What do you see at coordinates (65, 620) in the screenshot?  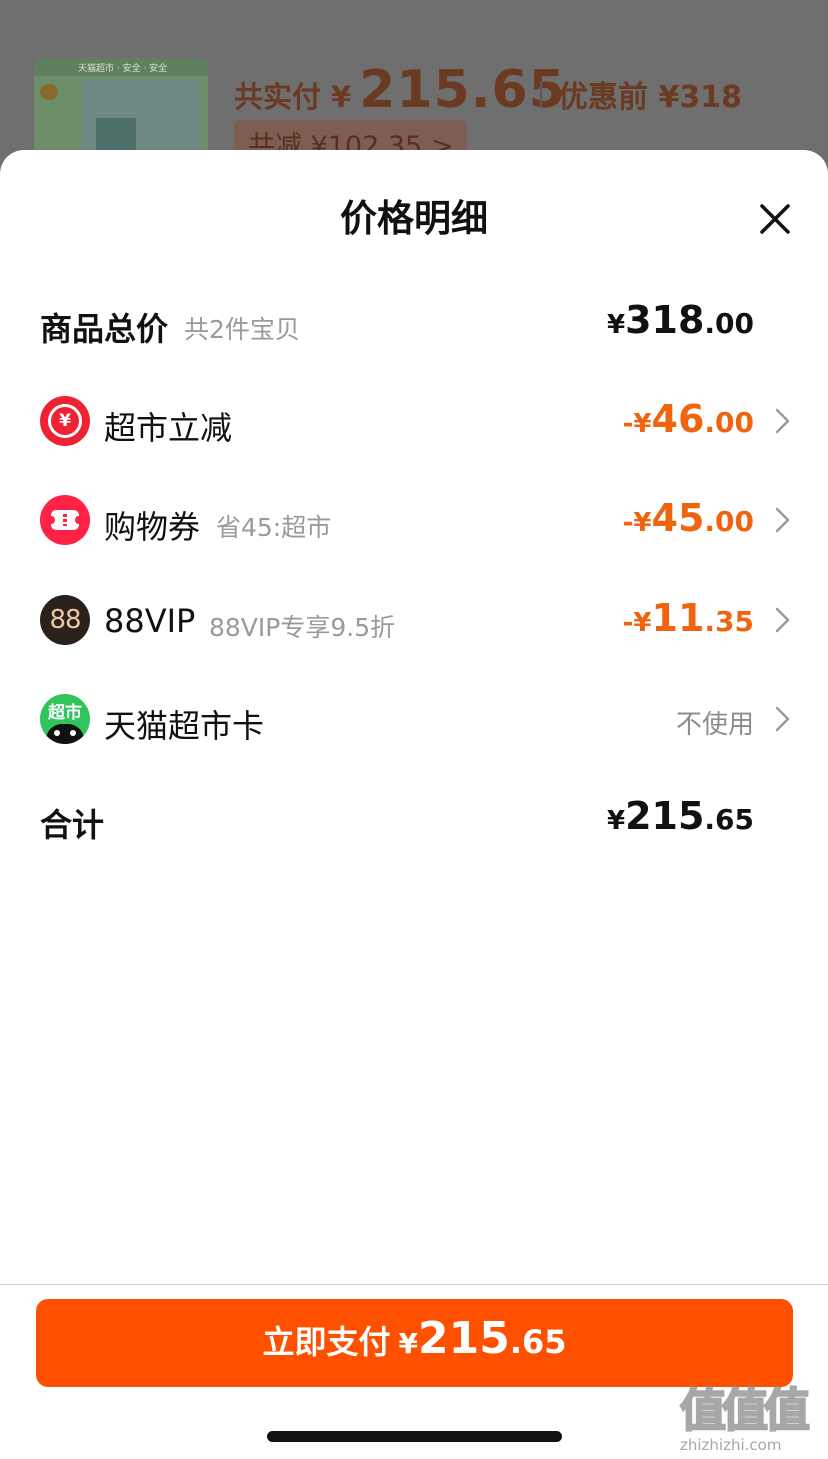 I see `vip88-icon: 88` at bounding box center [65, 620].